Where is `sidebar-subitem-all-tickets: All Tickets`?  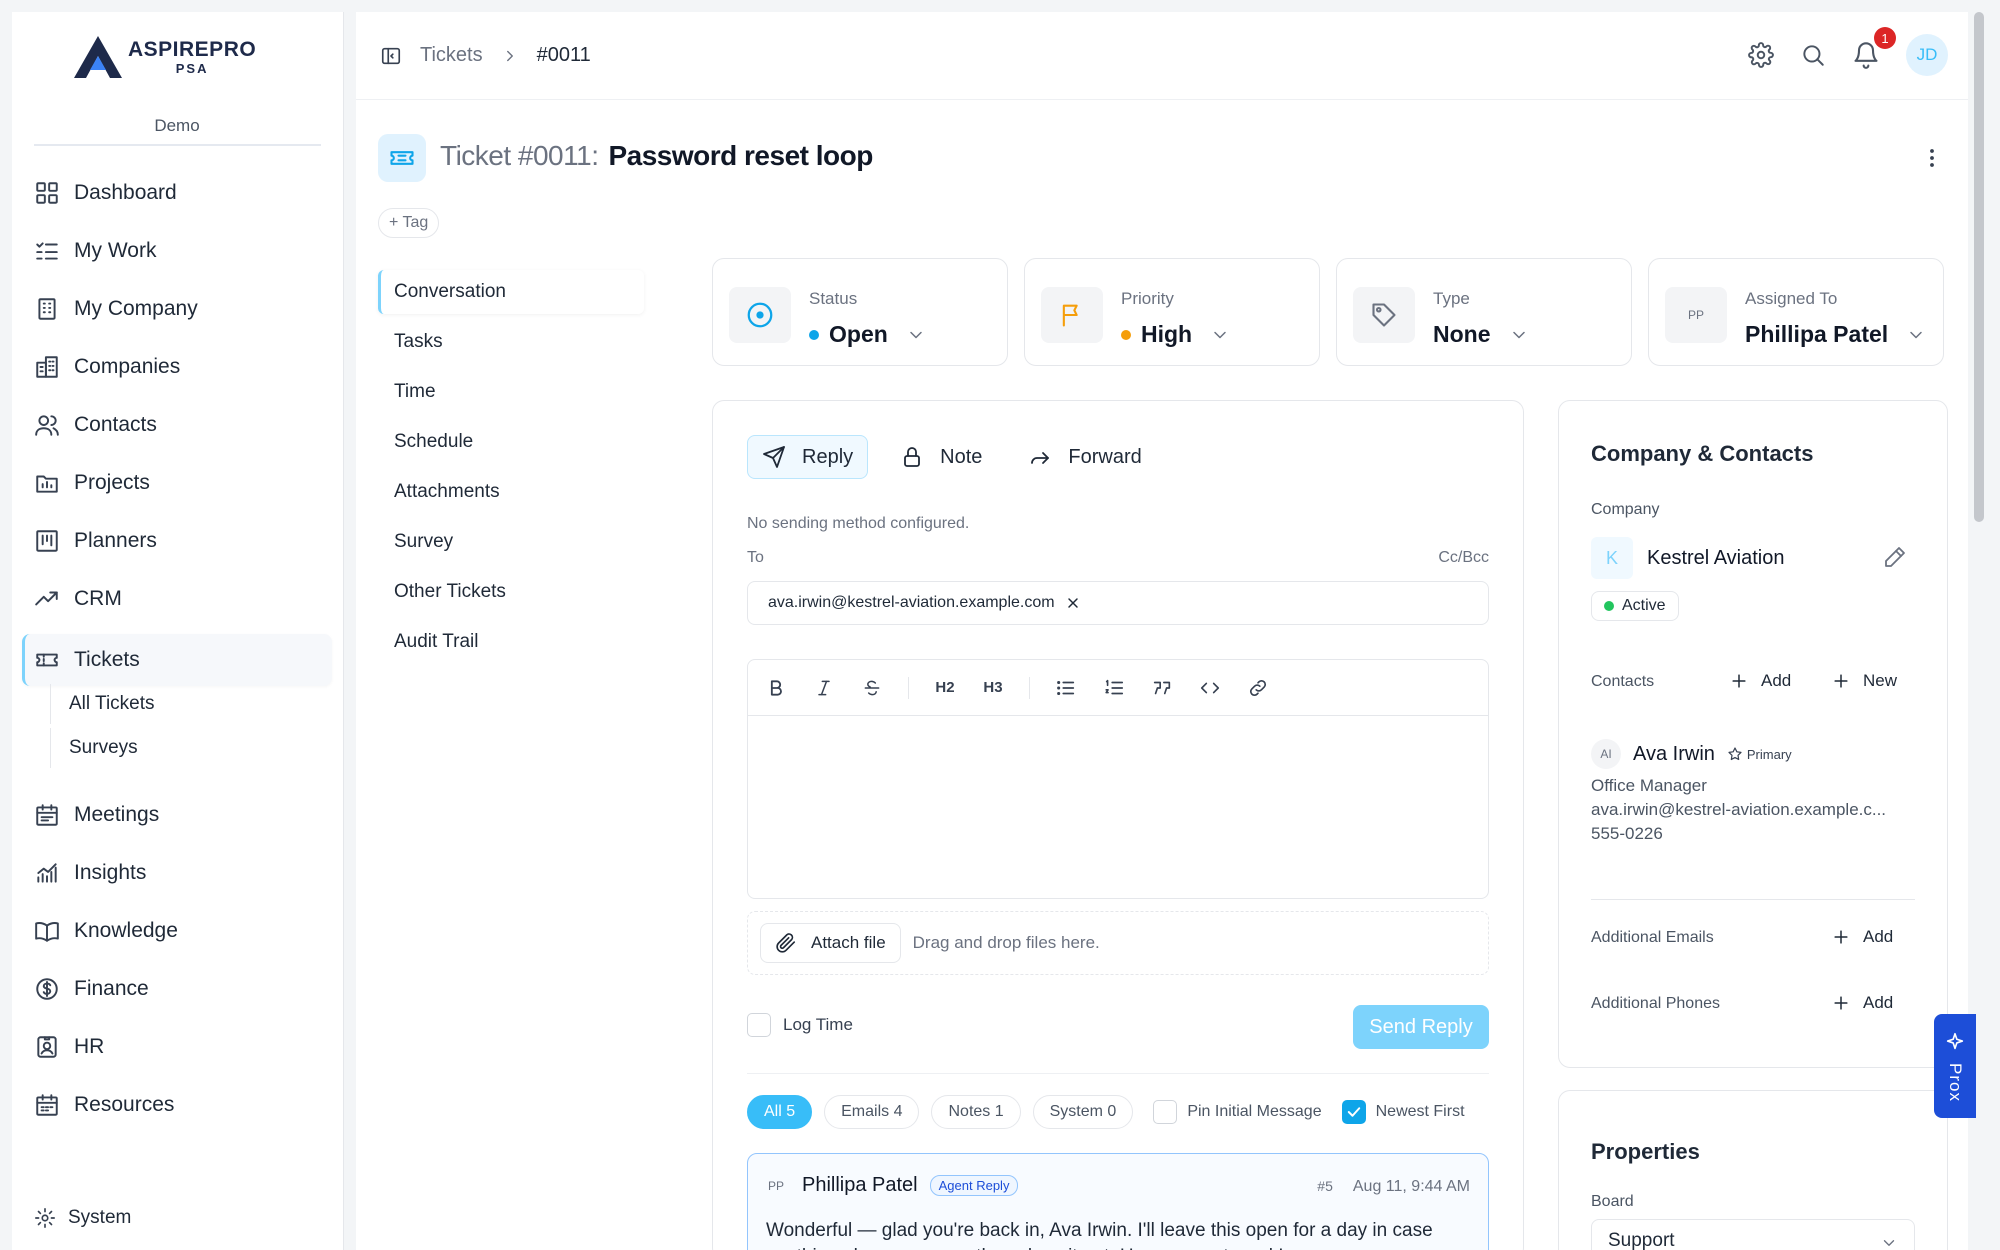 sidebar-subitem-all-tickets: All Tickets is located at coordinates (180, 704).